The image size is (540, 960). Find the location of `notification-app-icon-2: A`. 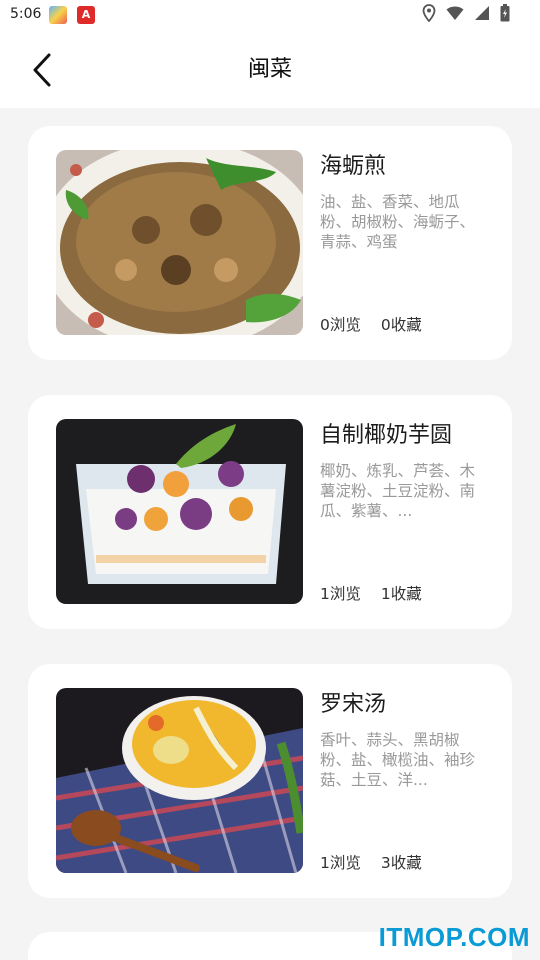

notification-app-icon-2: A is located at coordinates (86, 15).